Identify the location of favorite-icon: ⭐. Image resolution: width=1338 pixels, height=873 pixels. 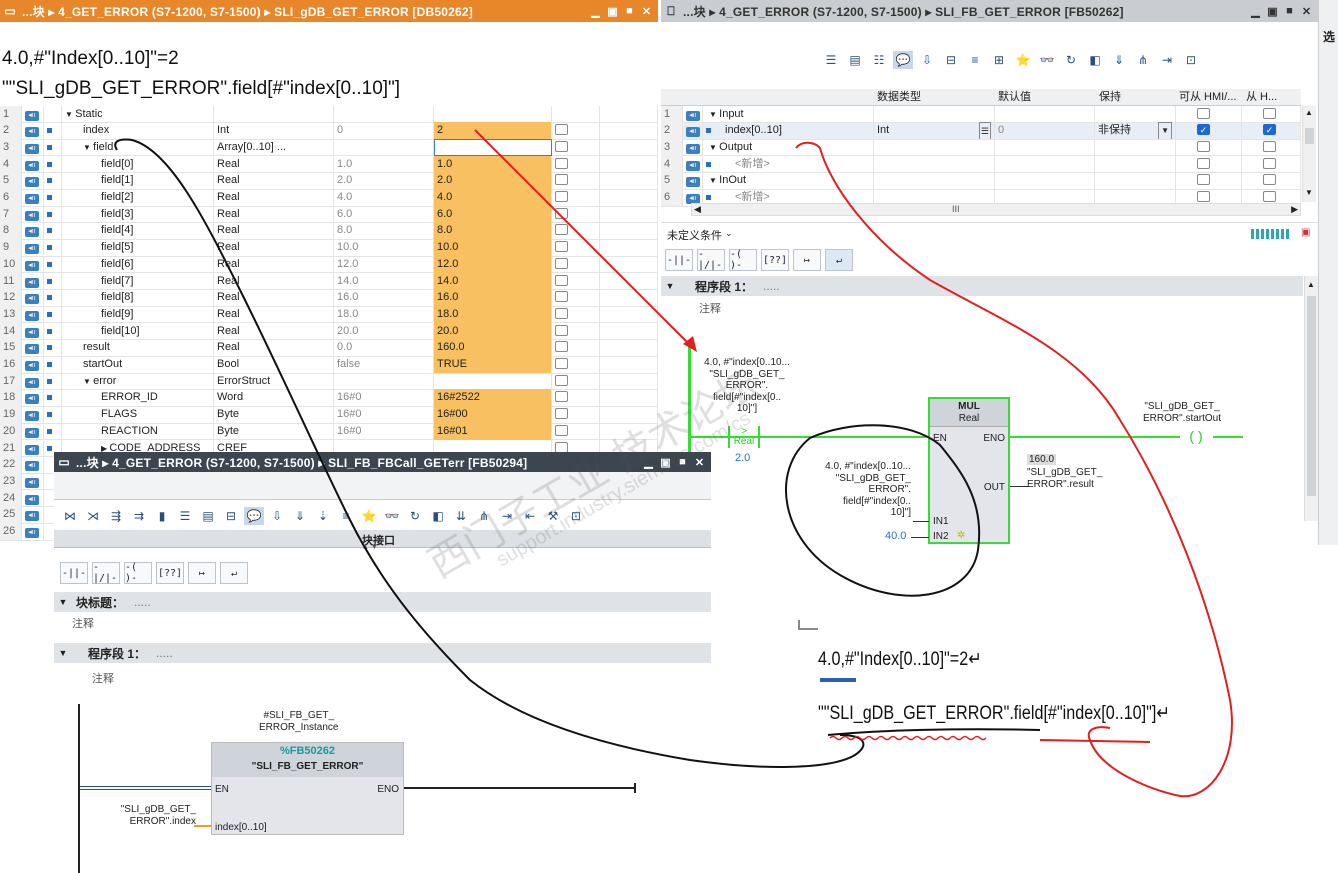
(369, 516).